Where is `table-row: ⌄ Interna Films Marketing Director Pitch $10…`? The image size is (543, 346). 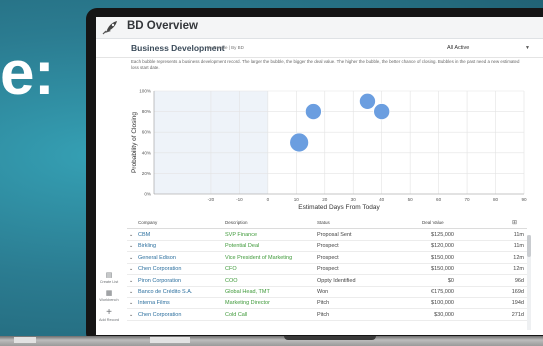
table-row: ⌄ Interna Films Marketing Director Pitch $10… is located at coordinates (327, 303).